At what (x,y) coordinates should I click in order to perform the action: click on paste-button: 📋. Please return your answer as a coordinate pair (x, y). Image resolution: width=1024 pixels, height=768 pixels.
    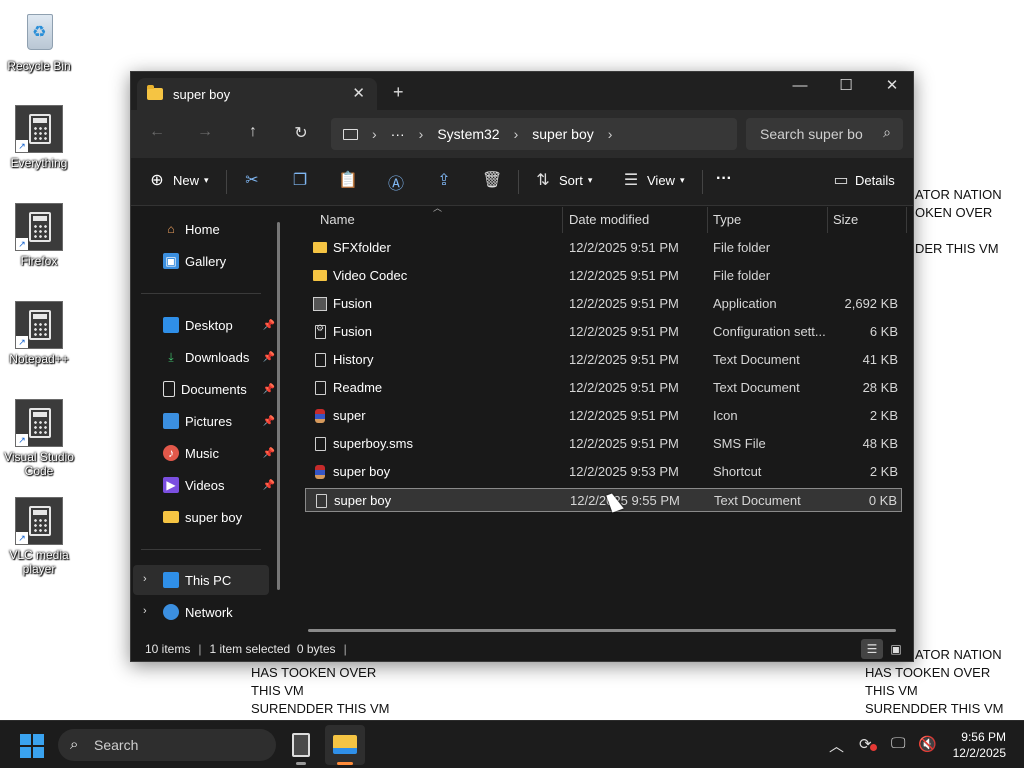
    Looking at the image, I should click on (348, 180).